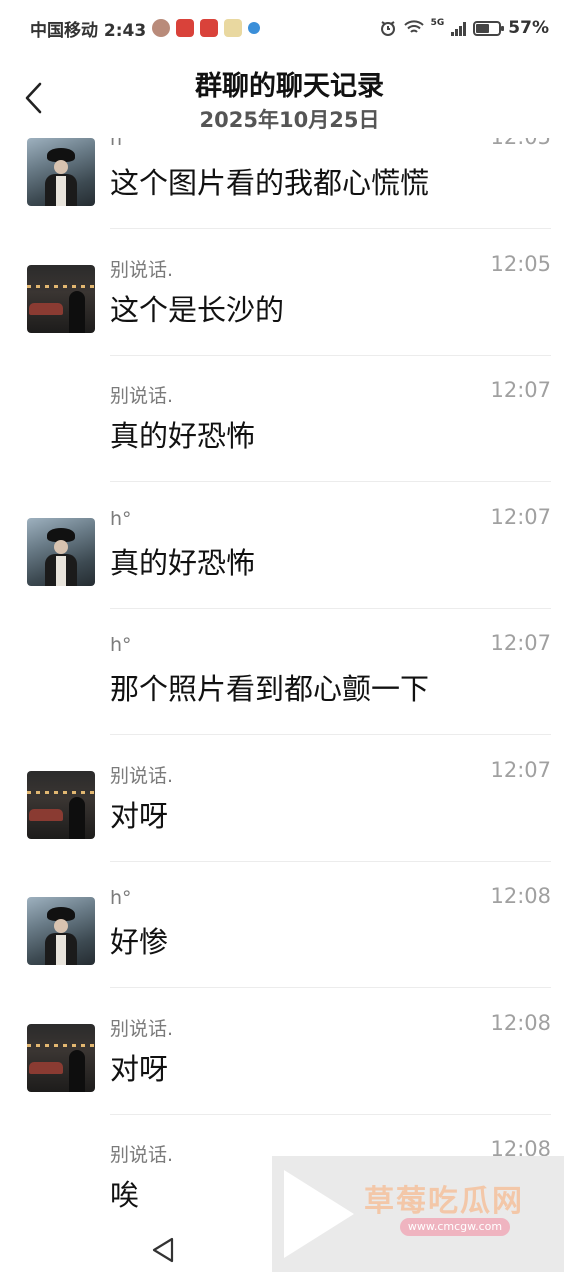 This screenshot has height=1280, width=579. I want to click on bird-app-icon, so click(233, 28).